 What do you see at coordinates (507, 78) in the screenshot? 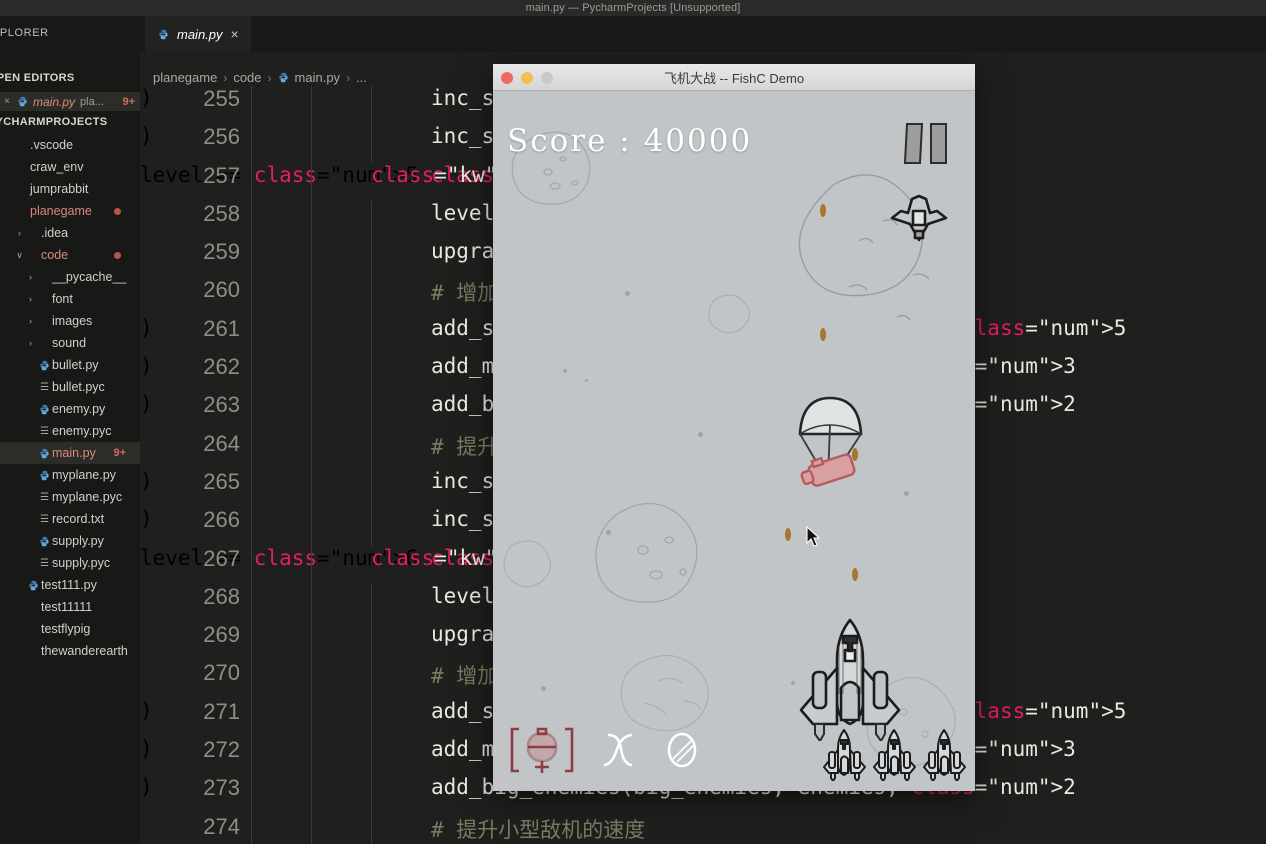
I see `close-icon` at bounding box center [507, 78].